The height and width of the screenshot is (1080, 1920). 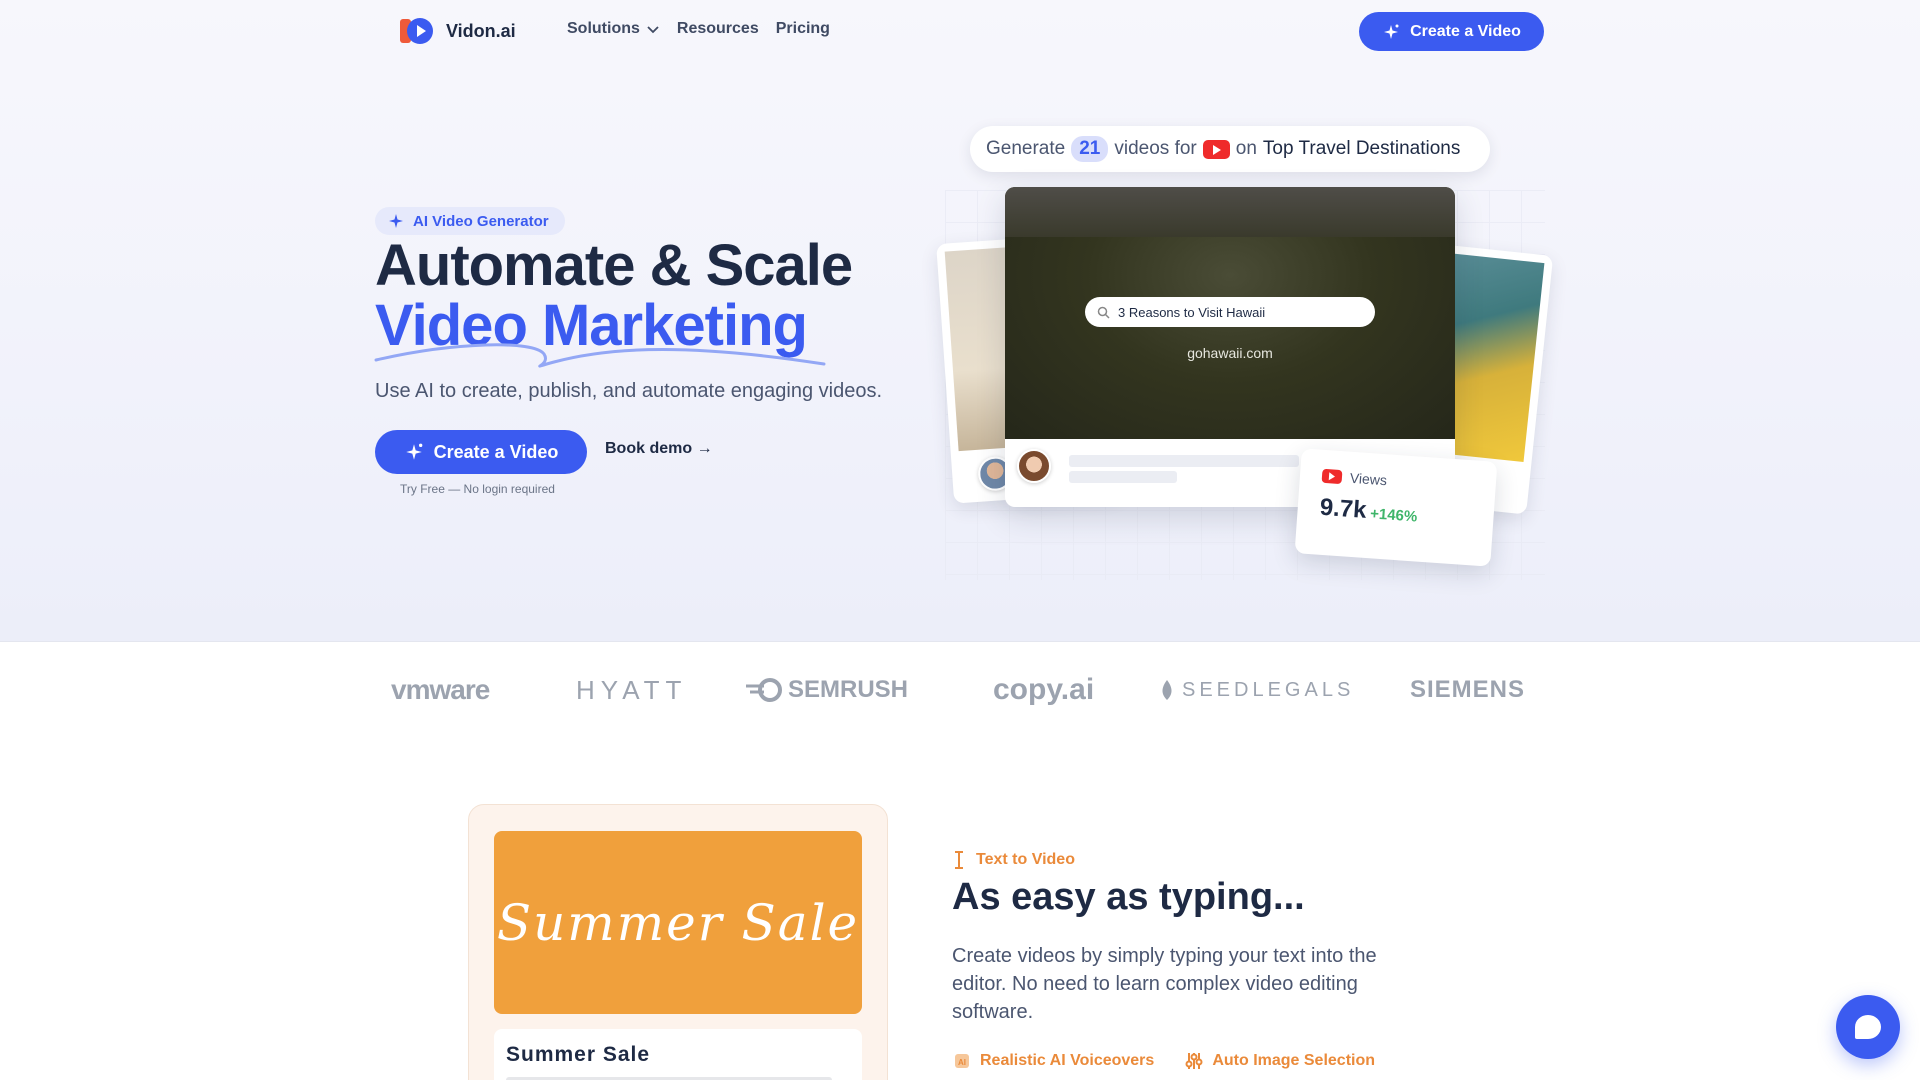 What do you see at coordinates (481, 30) in the screenshot?
I see `brand-name: Vidon.ai` at bounding box center [481, 30].